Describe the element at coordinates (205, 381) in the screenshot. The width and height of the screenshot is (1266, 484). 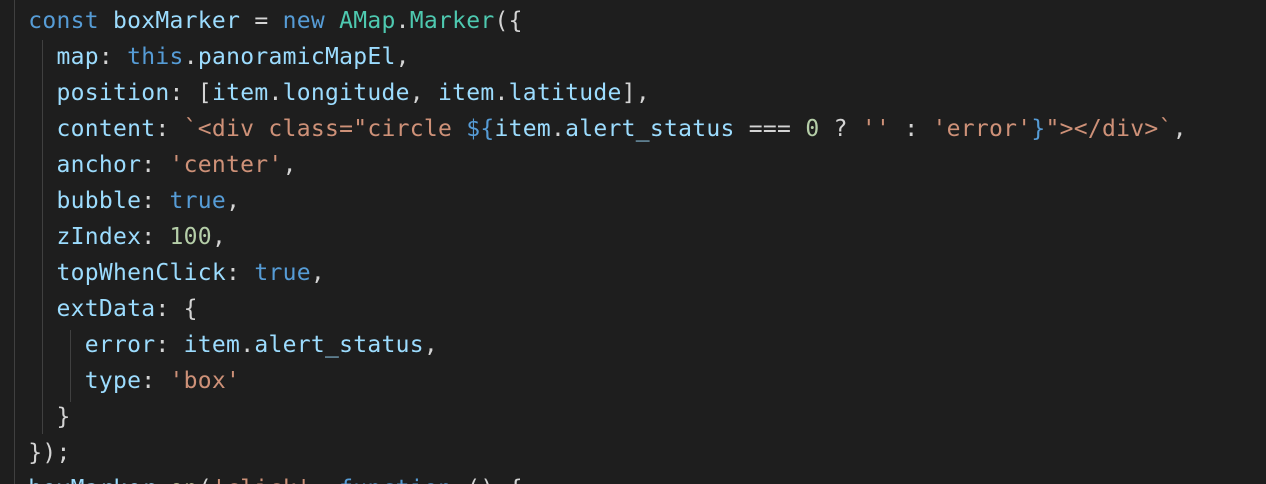
I see `code-token: 'box'` at that location.